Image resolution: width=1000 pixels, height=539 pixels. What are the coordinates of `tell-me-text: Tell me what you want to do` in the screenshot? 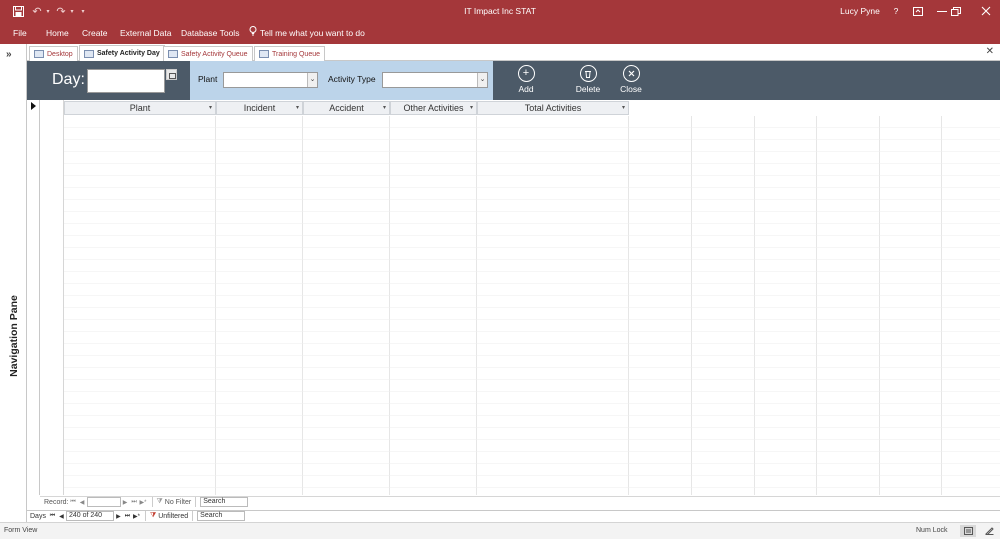 It's located at (312, 33).